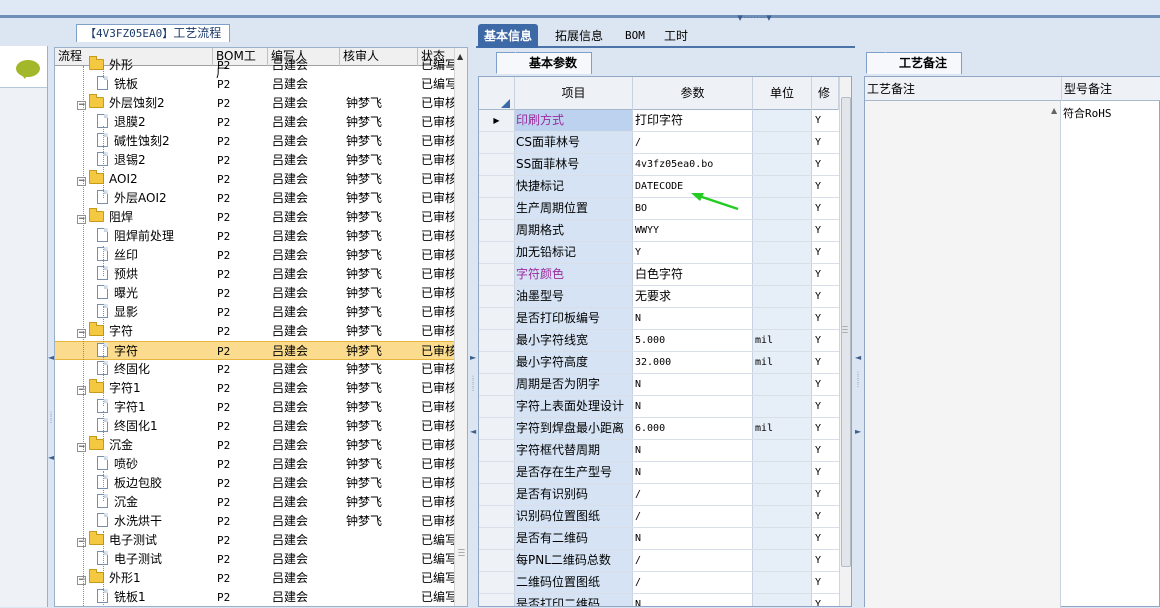 The width and height of the screenshot is (1160, 608). I want to click on param-item-cell: 加无铅标记, so click(574, 252).